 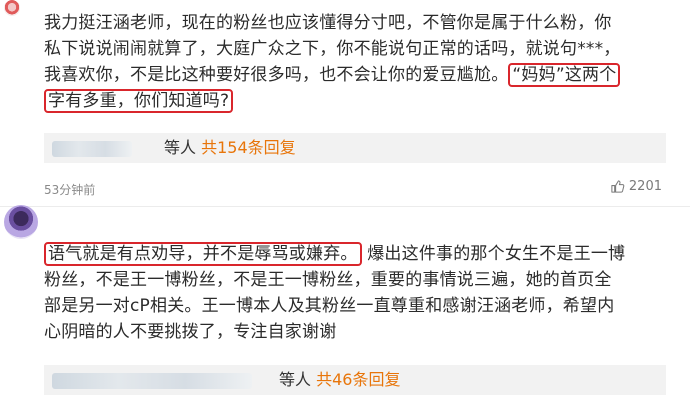 I want to click on thumbs-up-icon, so click(x=618, y=186).